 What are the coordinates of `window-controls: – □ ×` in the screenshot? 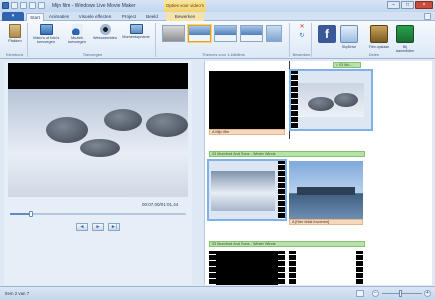 It's located at (410, 5).